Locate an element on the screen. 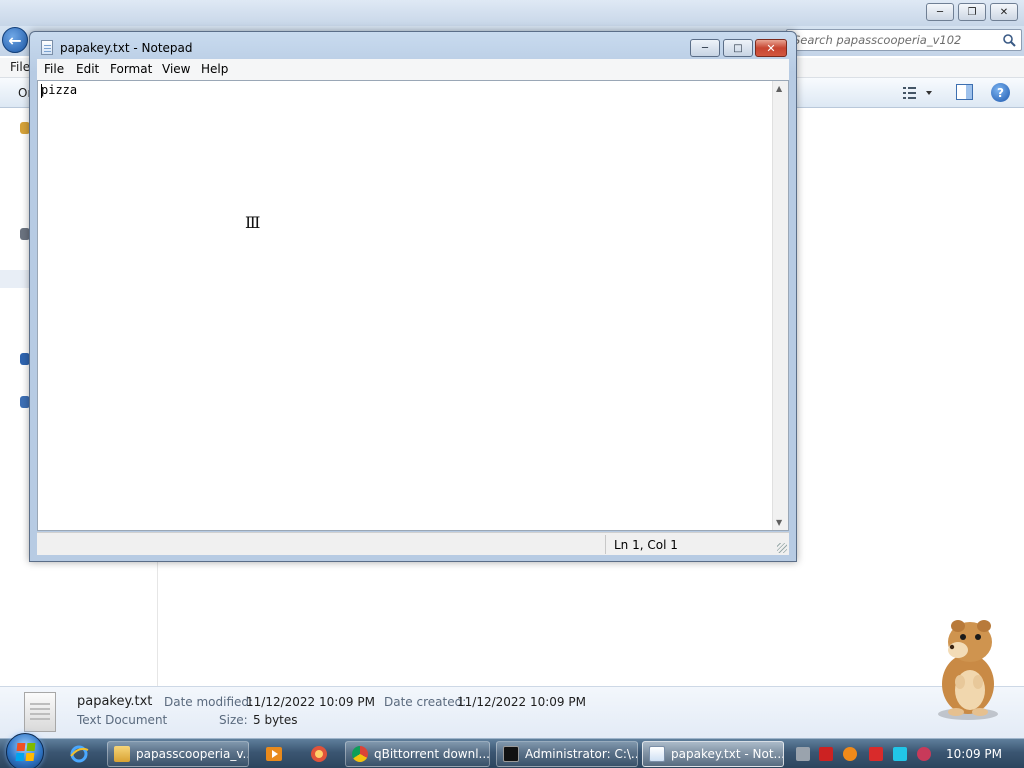 The width and height of the screenshot is (1024, 768). vertical-scrollbar: ▲ ▼ is located at coordinates (780, 305).